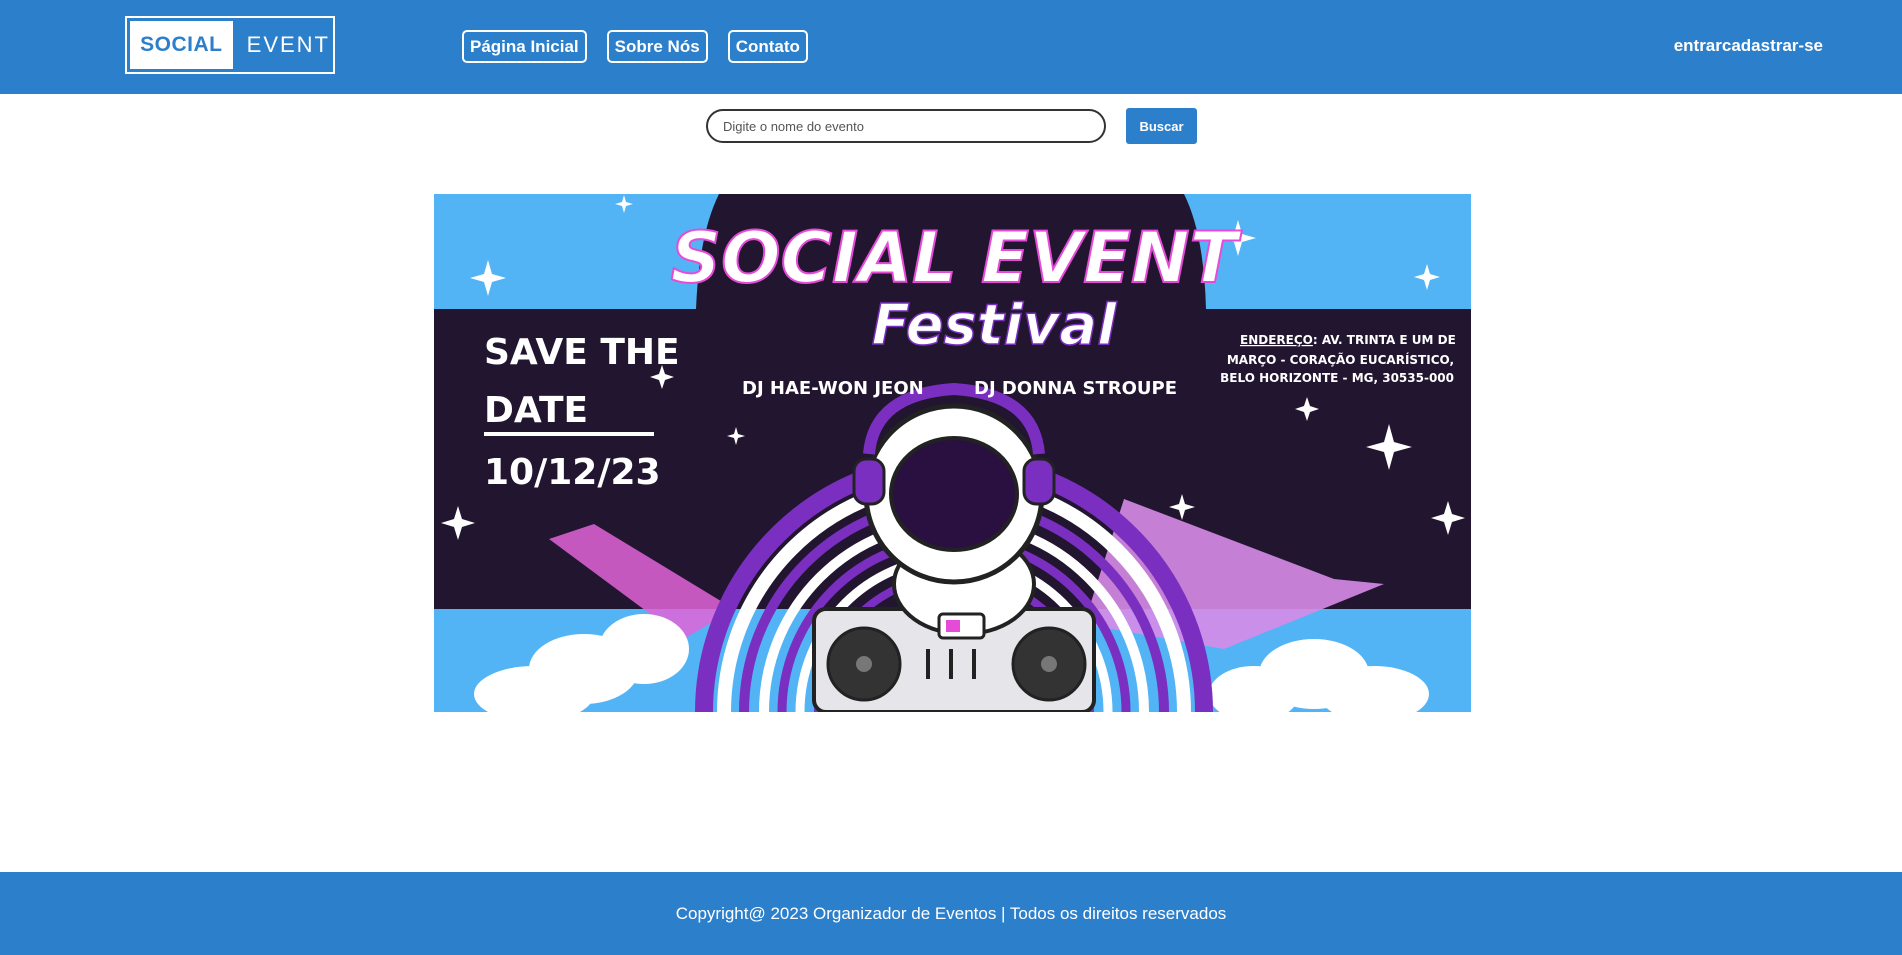 The height and width of the screenshot is (955, 1902). I want to click on search-bar: Buscar, so click(951, 126).